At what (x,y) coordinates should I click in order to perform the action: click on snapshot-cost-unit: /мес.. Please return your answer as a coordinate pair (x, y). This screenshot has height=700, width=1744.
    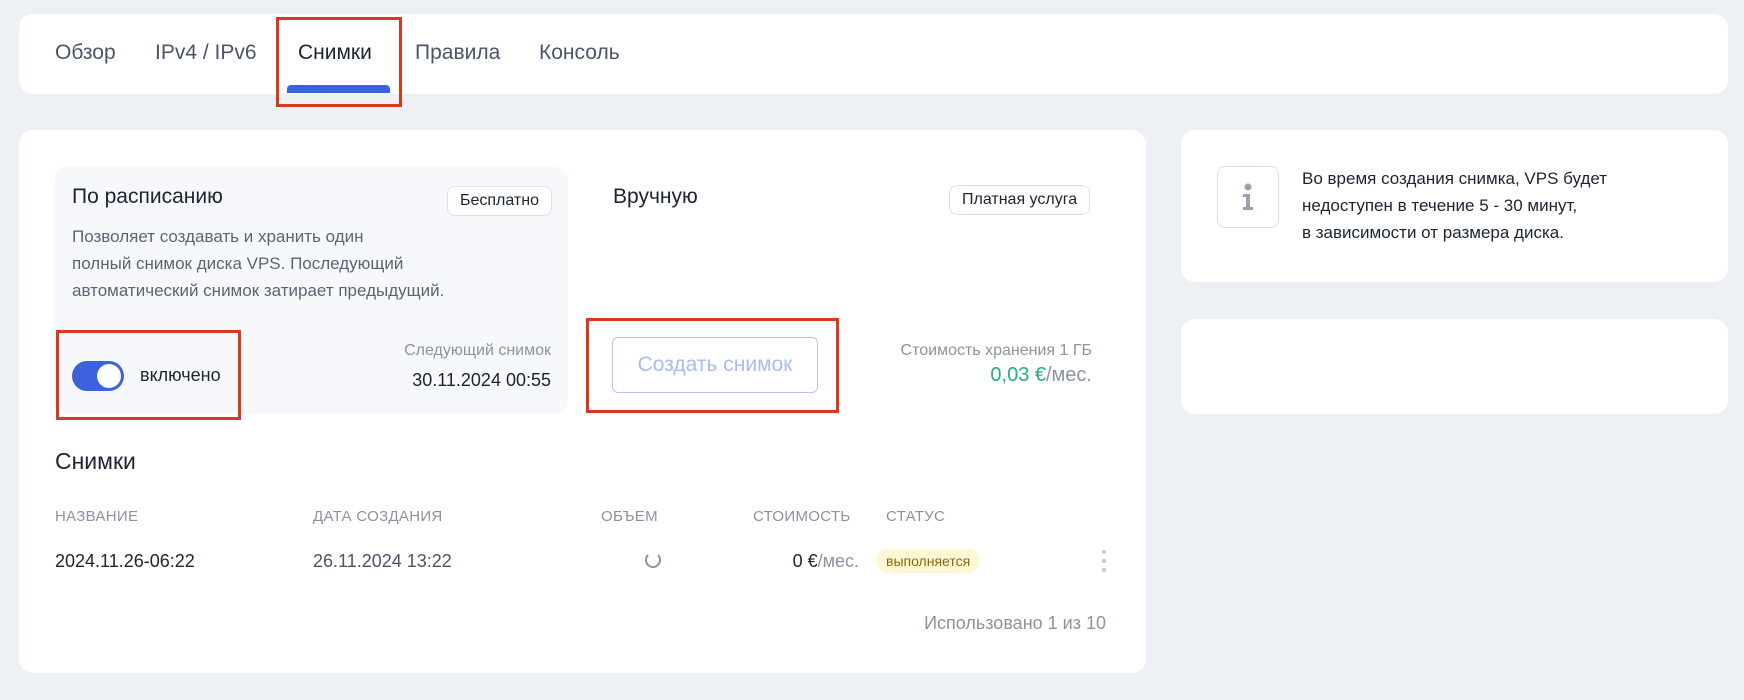
    Looking at the image, I should click on (838, 561).